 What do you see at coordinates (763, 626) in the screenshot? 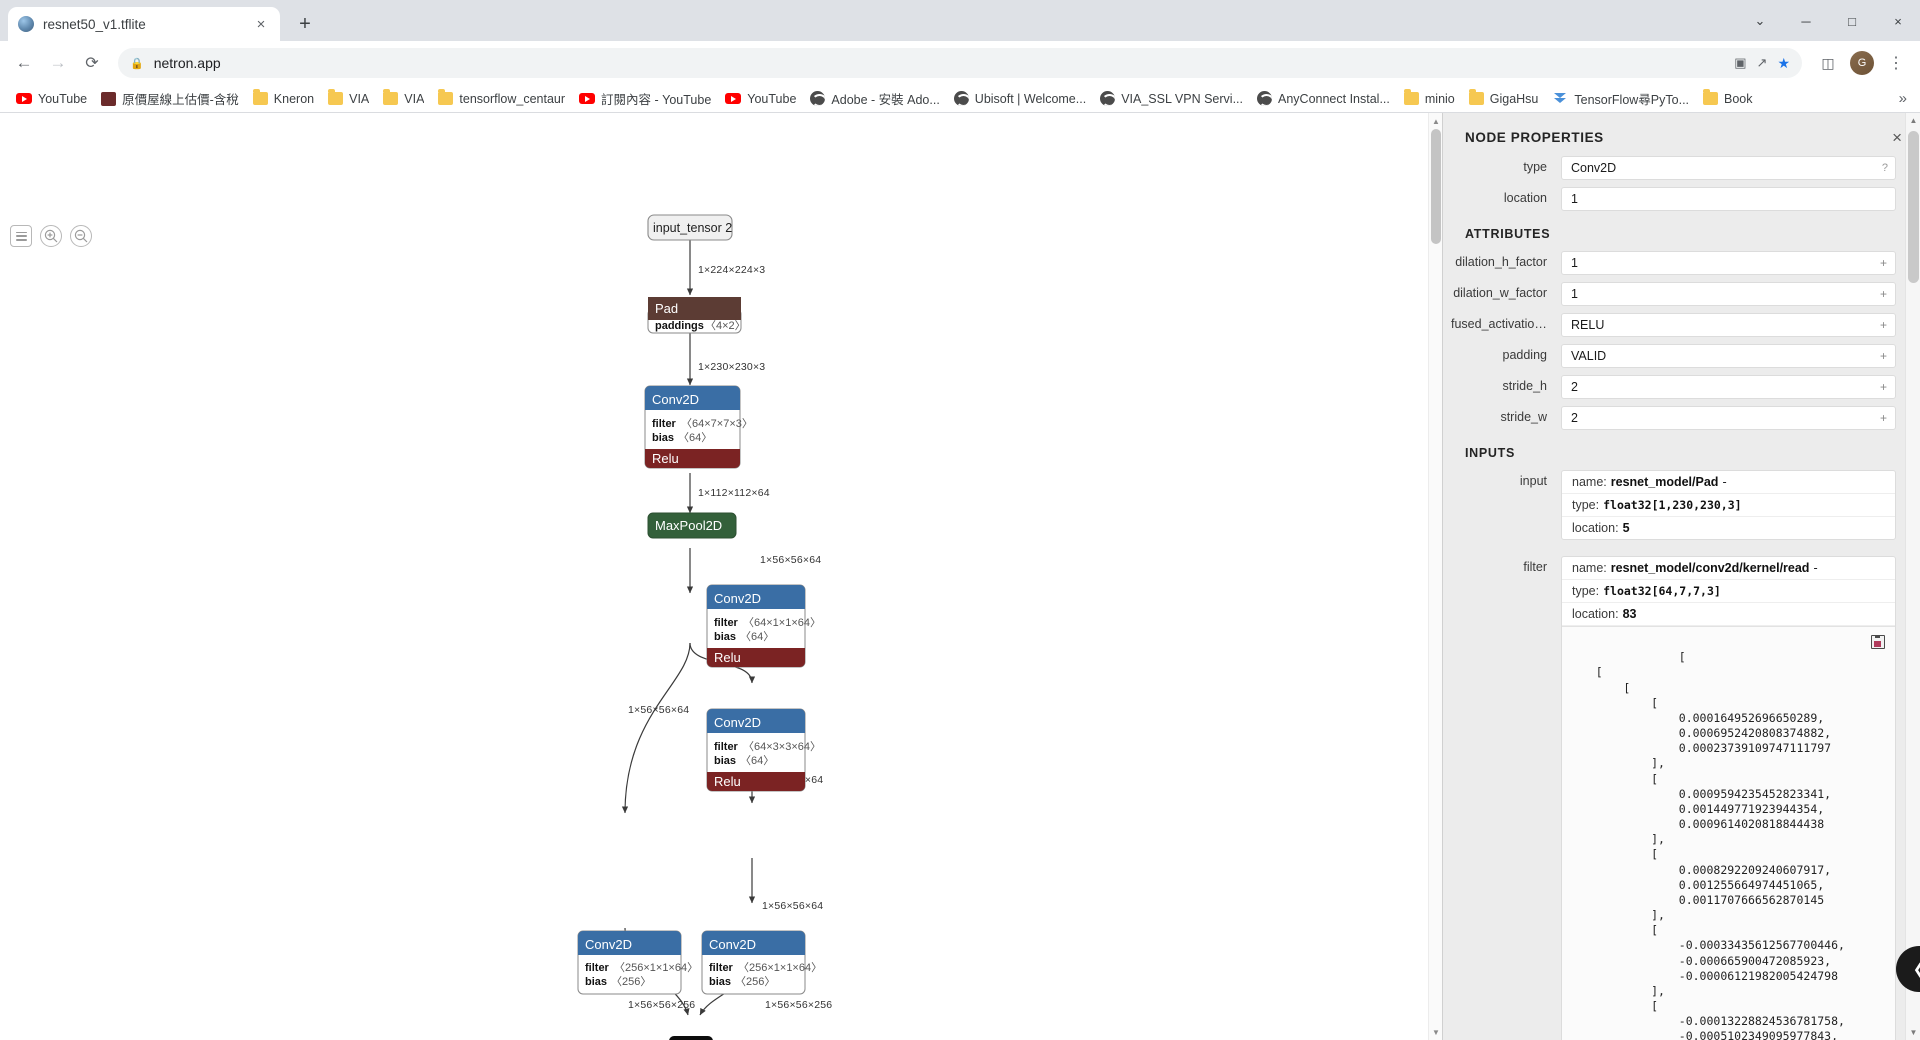
I see `graph-node-conv2d-1: Conv2D filter 〈64×1×1×64〉 bias 〈64〉 Relu` at bounding box center [763, 626].